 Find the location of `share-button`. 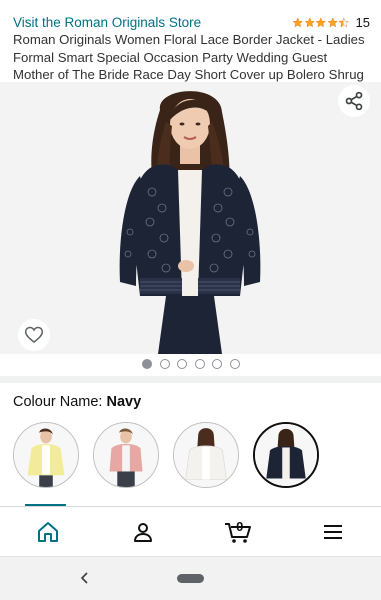

share-button is located at coordinates (354, 101).